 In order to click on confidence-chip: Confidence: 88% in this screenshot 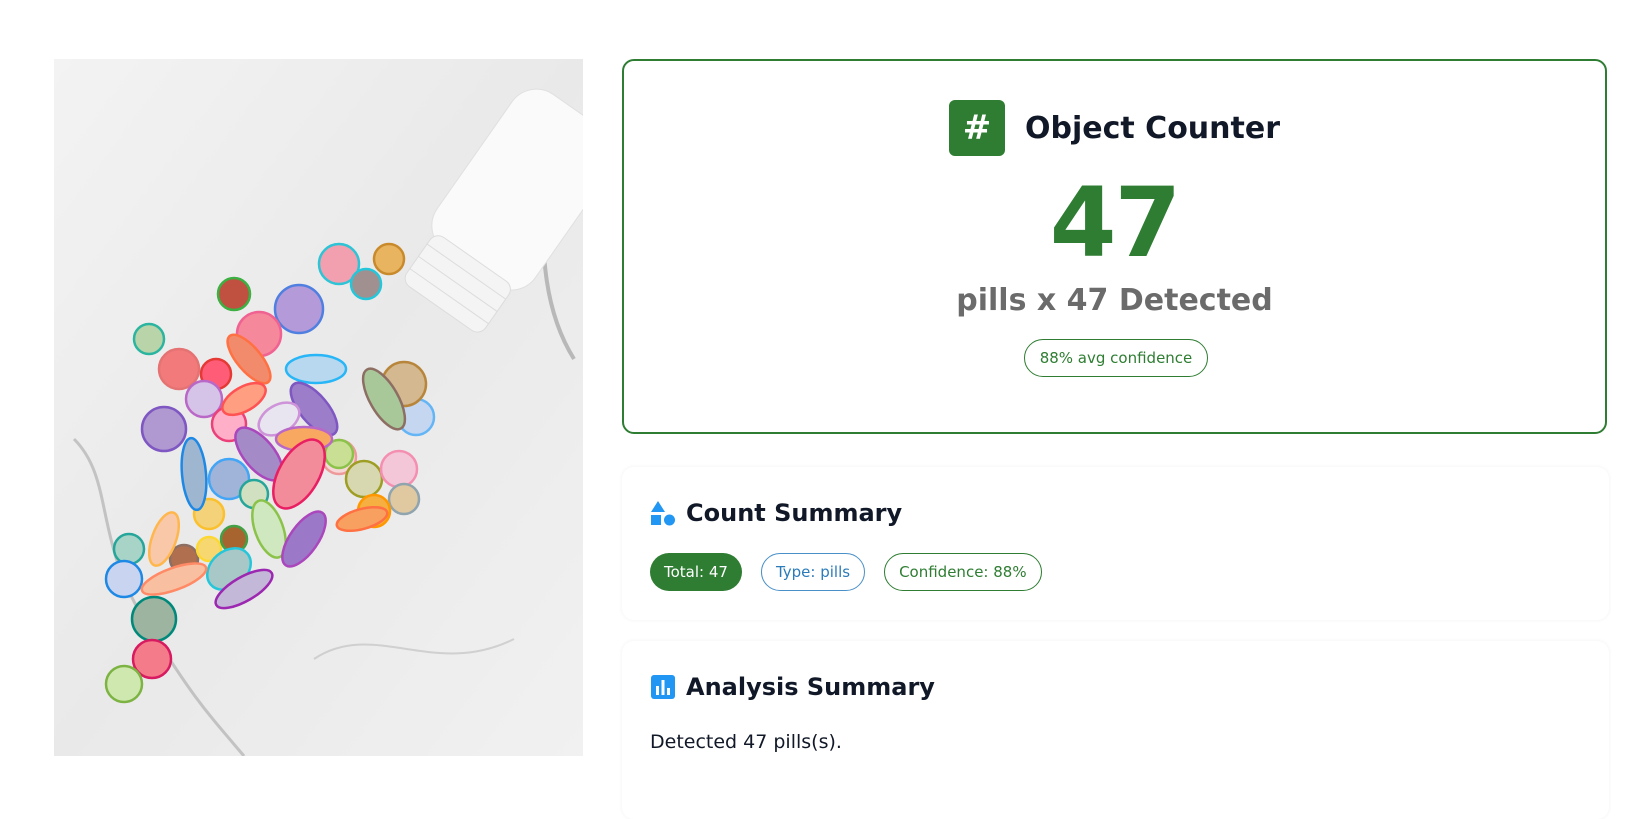, I will do `click(963, 572)`.